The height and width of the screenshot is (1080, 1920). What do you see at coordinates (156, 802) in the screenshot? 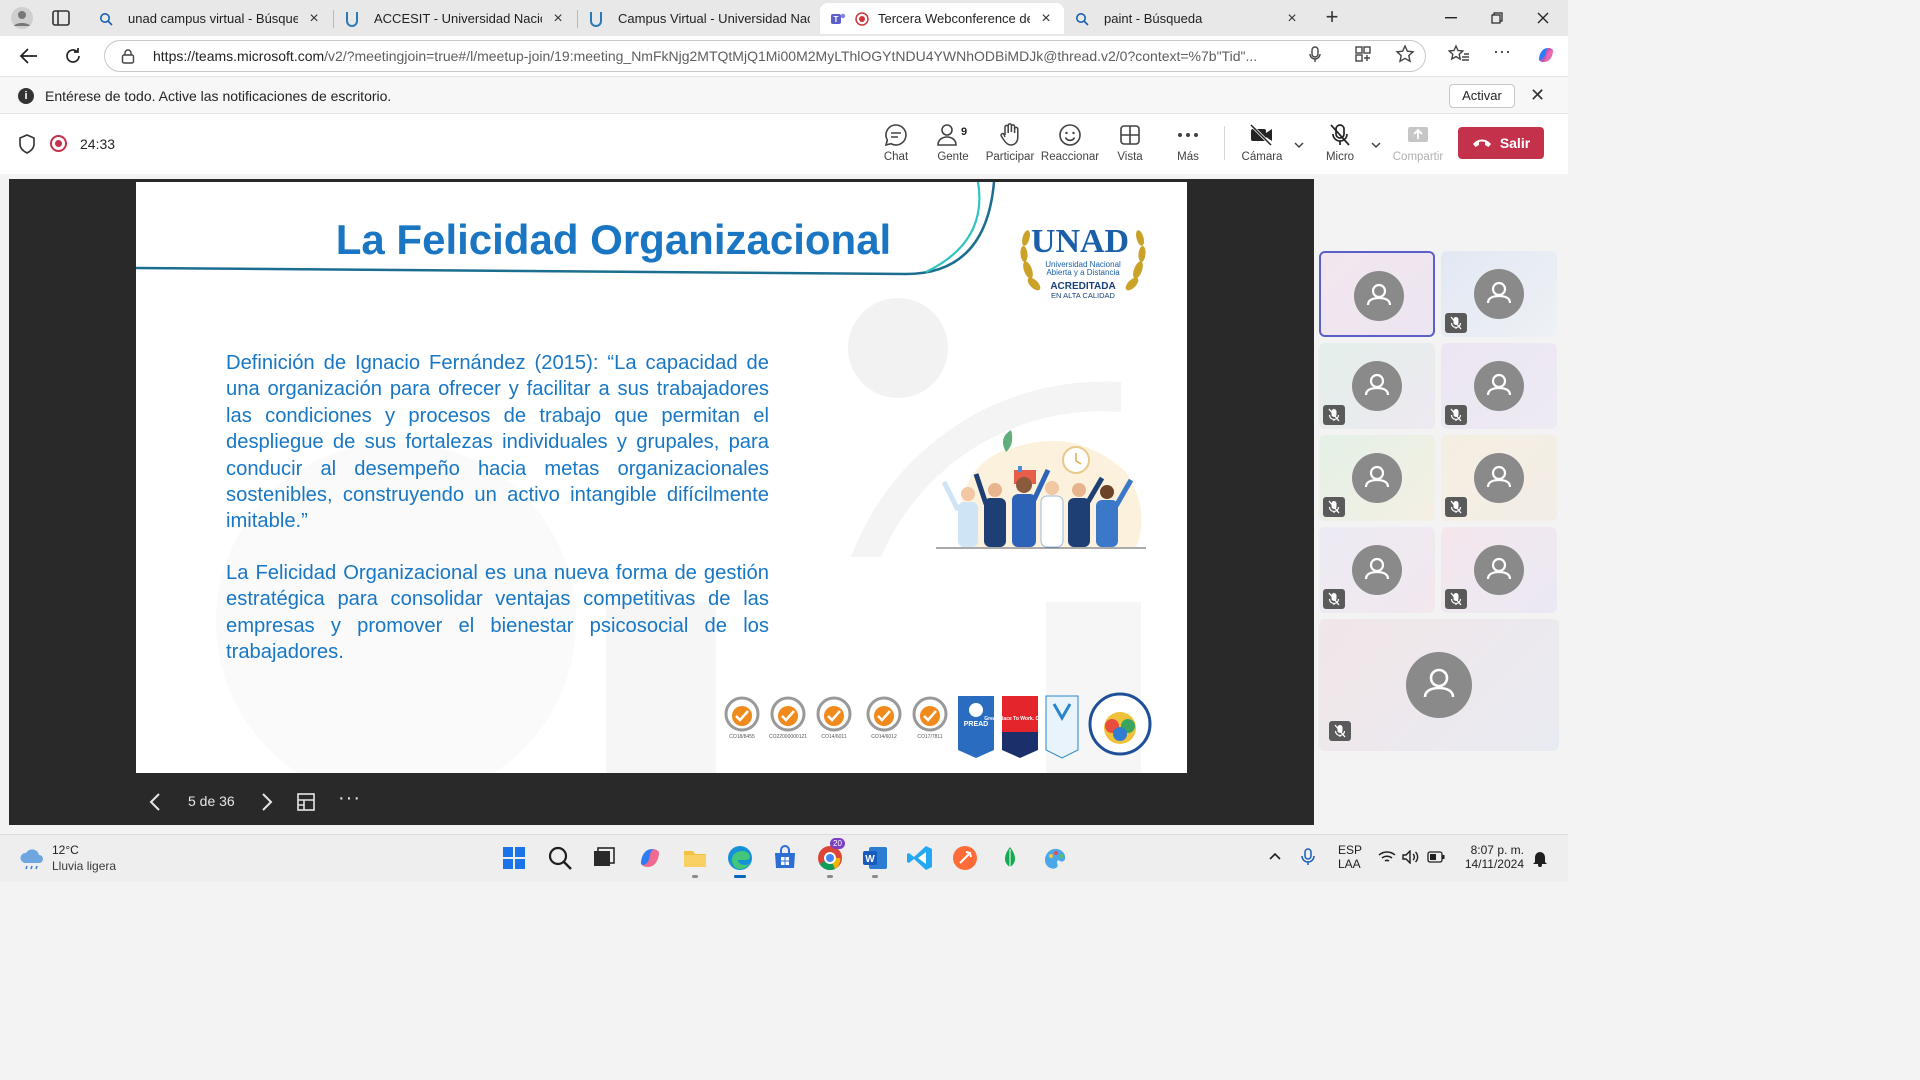
I see `previous-slide-icon` at bounding box center [156, 802].